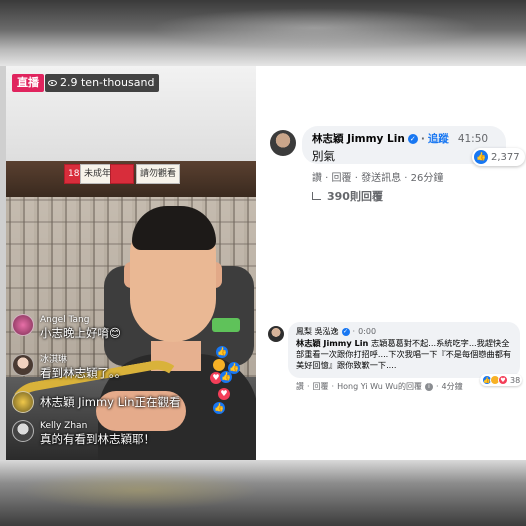  Describe the element at coordinates (80, 320) in the screenshot. I see `commenter-name: Angel Tang` at that location.